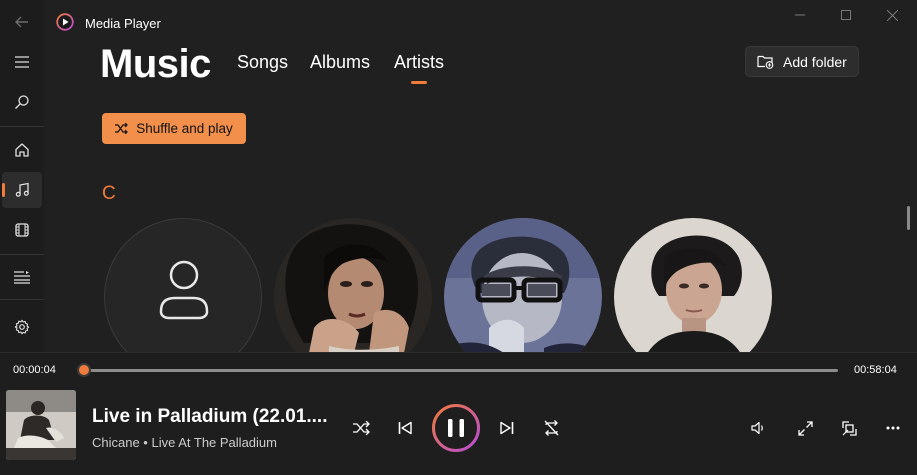  I want to click on shuffle-and-play-button: Shuffle and play, so click(174, 128).